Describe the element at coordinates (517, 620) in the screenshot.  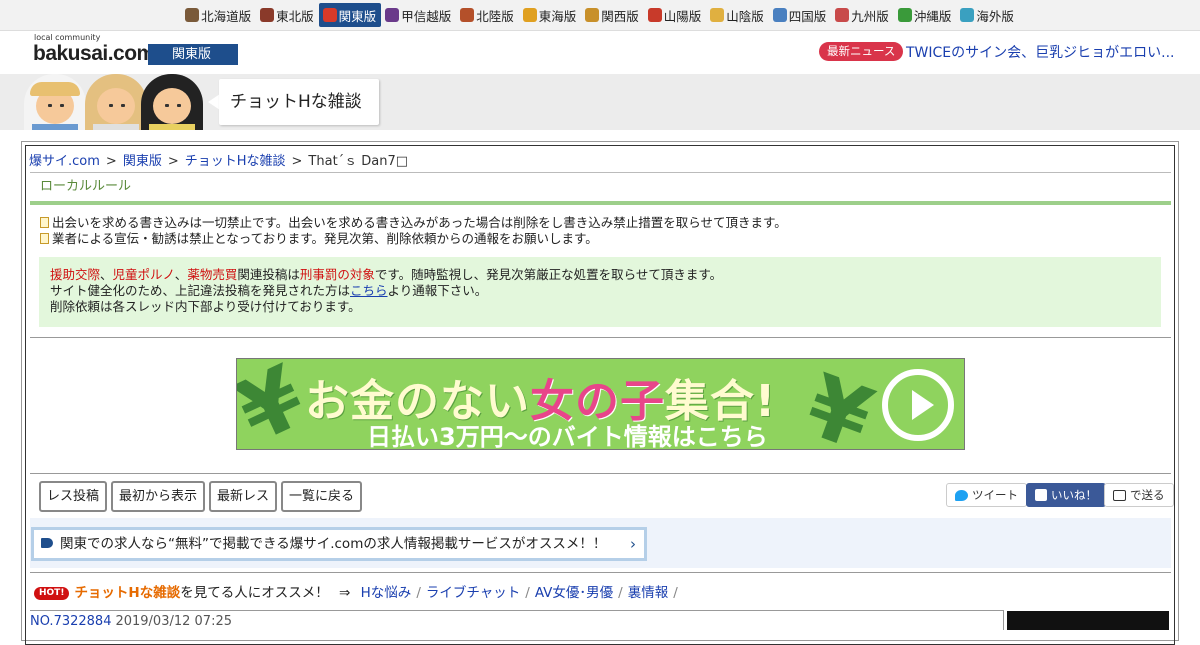
I see `post-header: NO.7322884 2019/03/12 07:25` at that location.